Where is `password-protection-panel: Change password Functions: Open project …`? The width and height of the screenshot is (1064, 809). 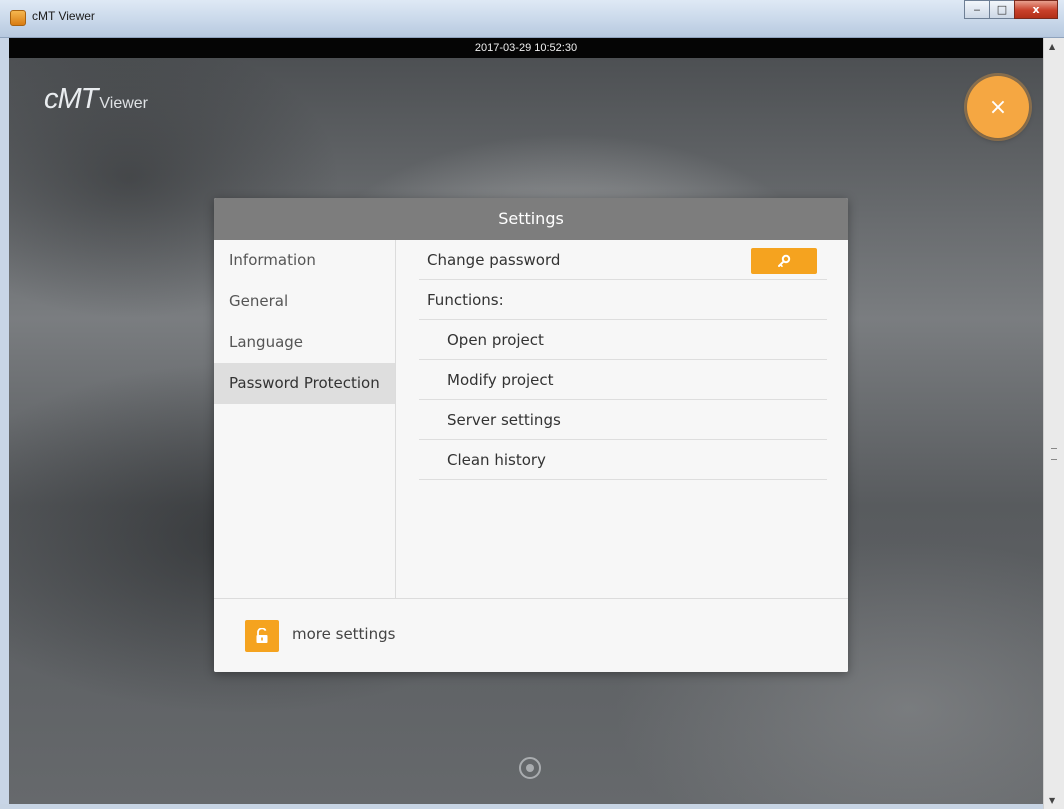
password-protection-panel: Change password Functions: Open project … is located at coordinates (623, 360).